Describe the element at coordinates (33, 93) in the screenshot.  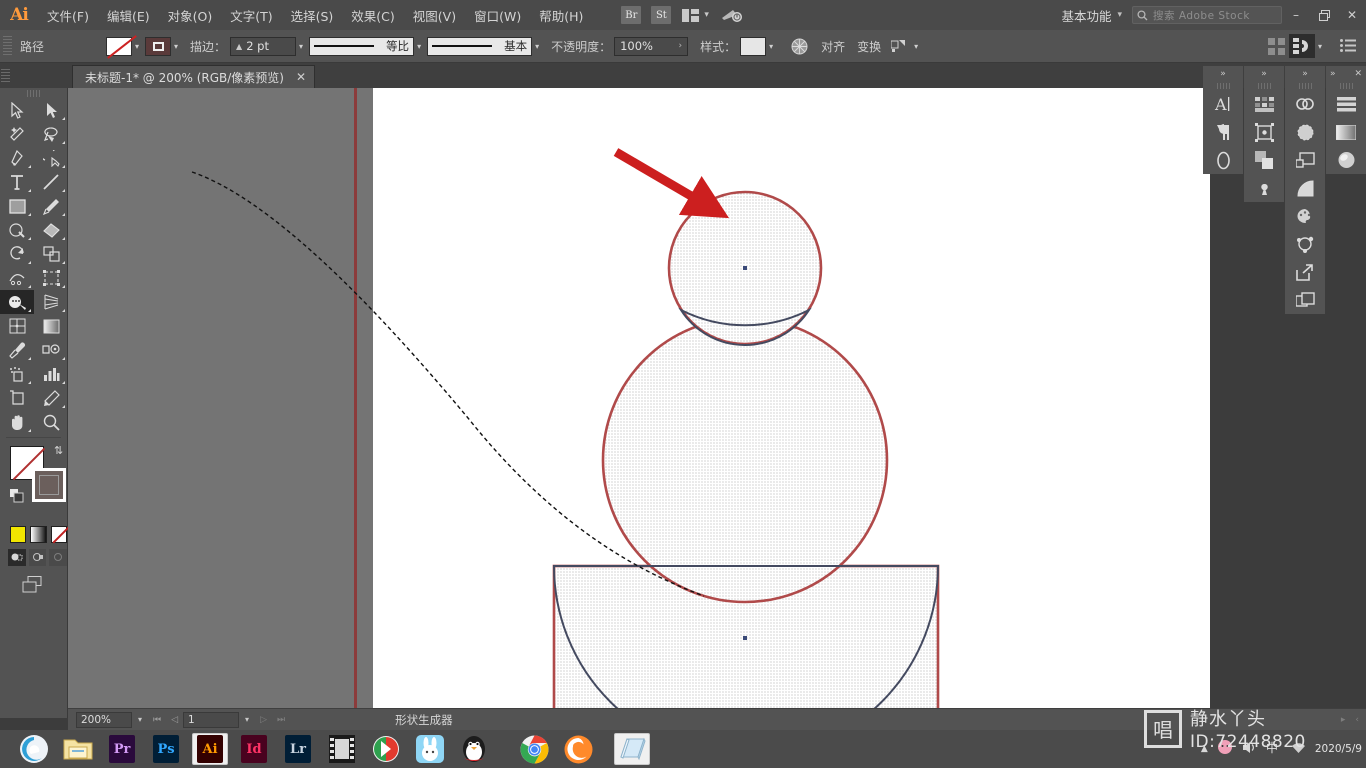
I see `tools-panel-grip` at that location.